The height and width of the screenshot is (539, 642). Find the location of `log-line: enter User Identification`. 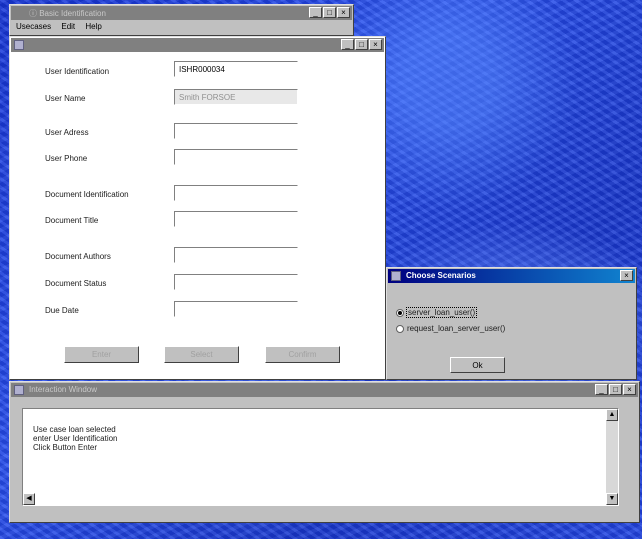

log-line: enter User Identification is located at coordinates (75, 438).